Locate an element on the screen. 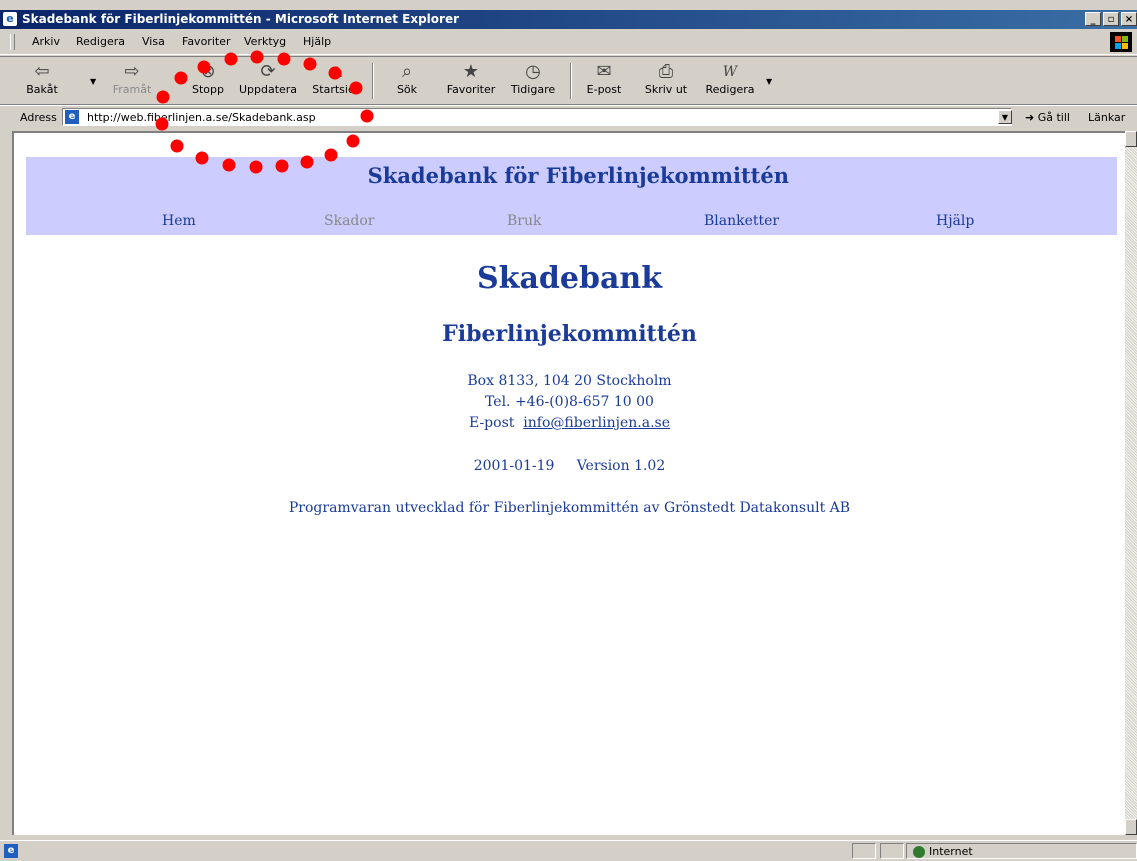  back-button: ⇦ Bakåt is located at coordinates (42, 78).